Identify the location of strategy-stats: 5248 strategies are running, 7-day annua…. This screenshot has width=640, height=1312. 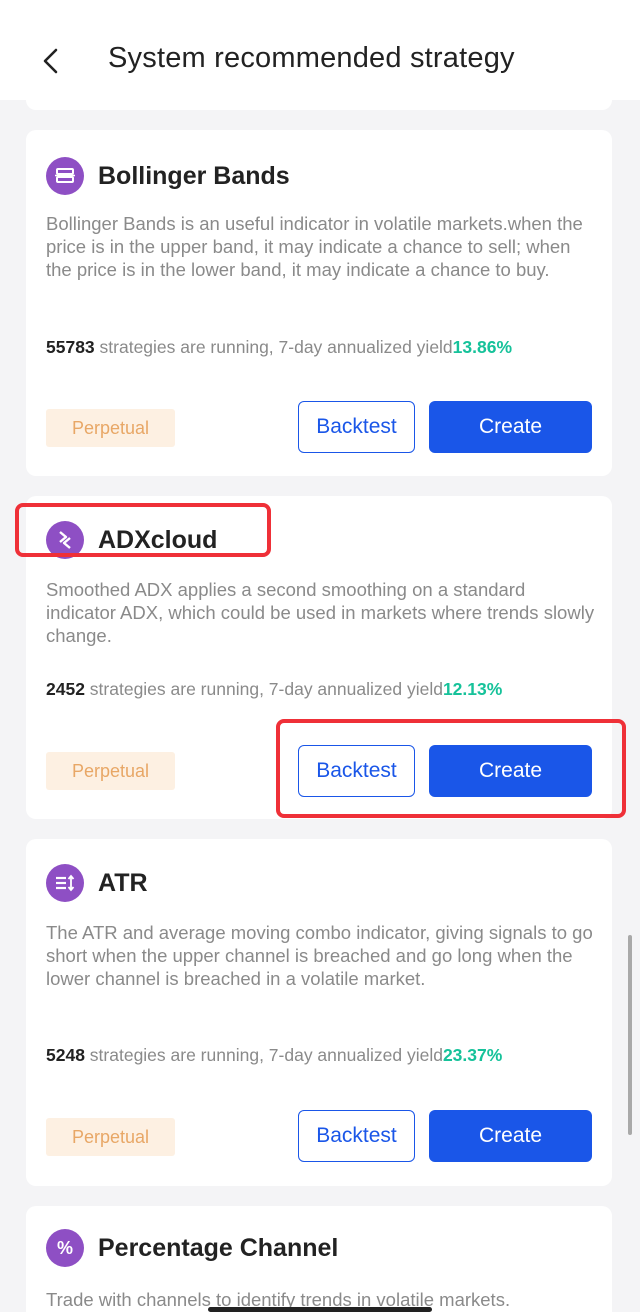
(274, 1055).